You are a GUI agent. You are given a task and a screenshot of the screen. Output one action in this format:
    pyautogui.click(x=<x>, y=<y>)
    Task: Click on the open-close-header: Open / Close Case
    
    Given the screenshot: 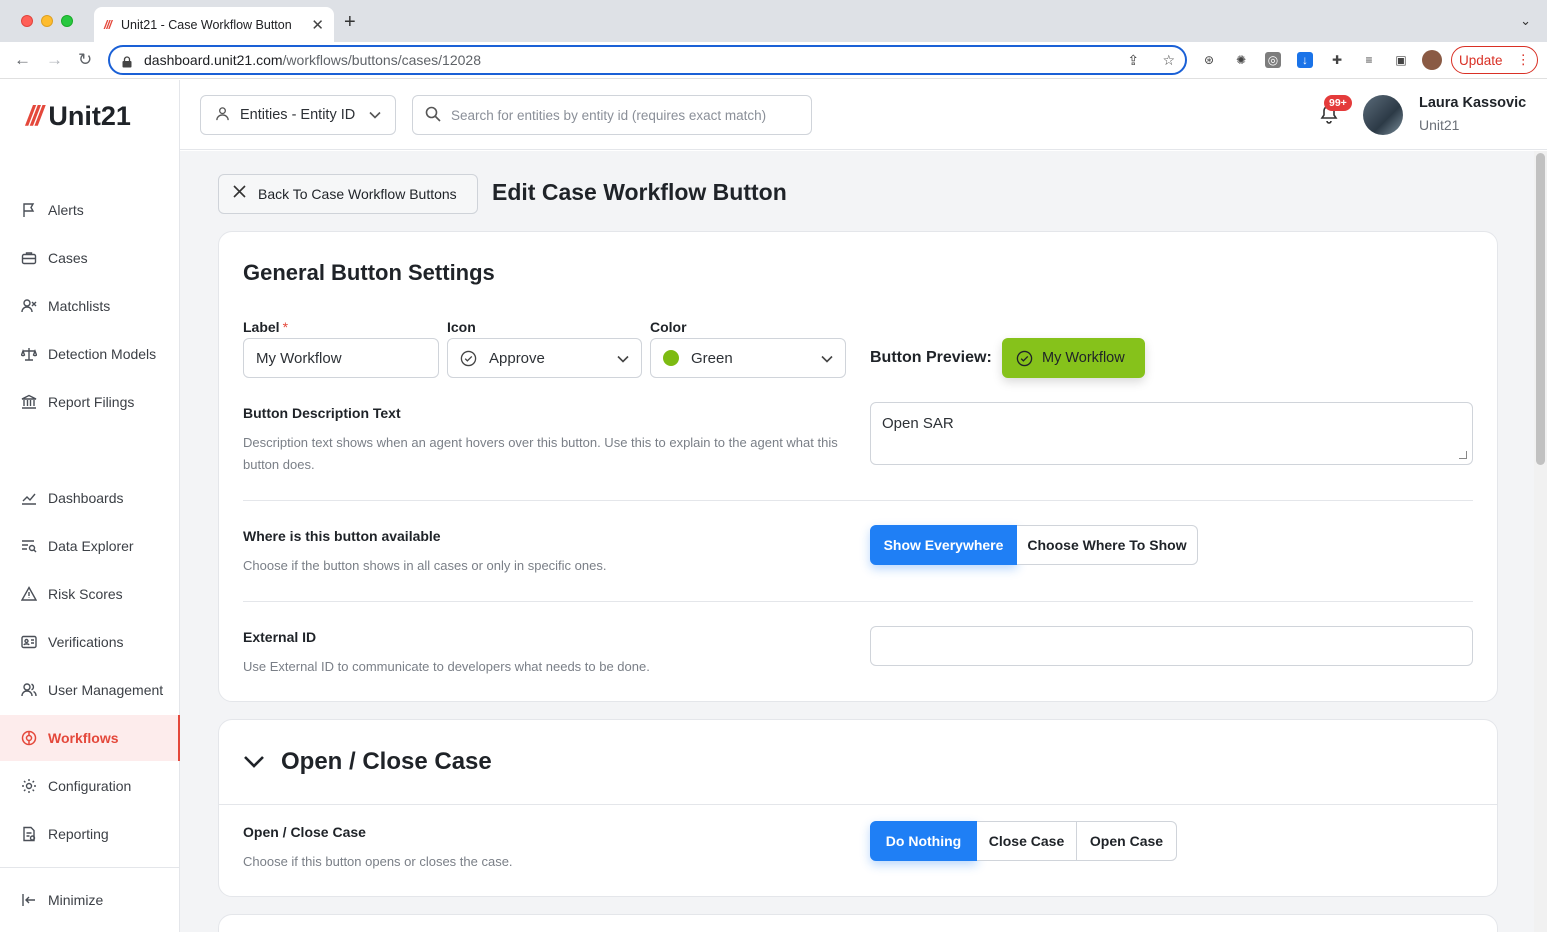 What is the action you would take?
    pyautogui.click(x=367, y=762)
    